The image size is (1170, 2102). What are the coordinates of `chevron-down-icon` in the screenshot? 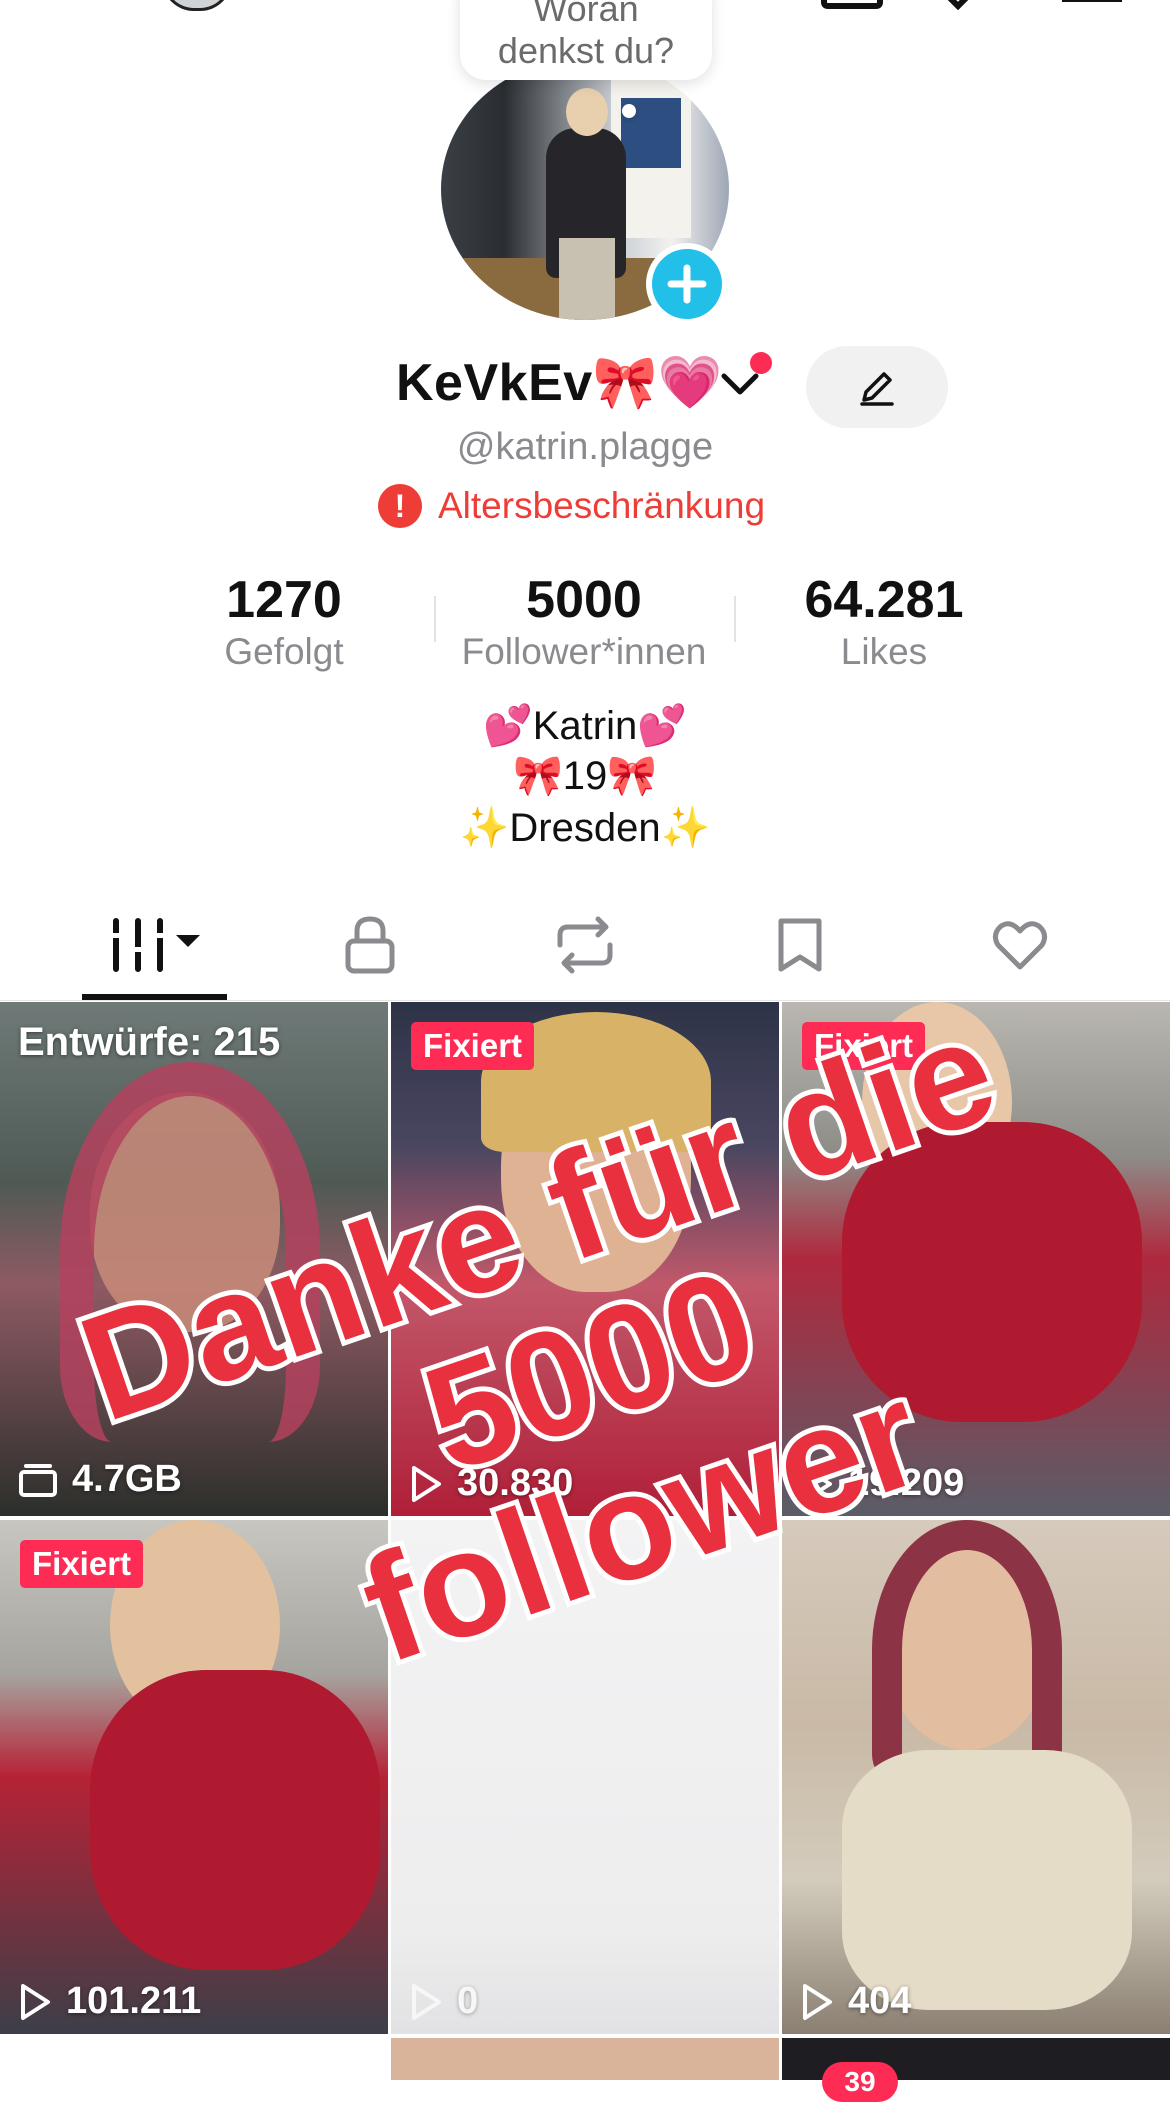 It's located at (740, 385).